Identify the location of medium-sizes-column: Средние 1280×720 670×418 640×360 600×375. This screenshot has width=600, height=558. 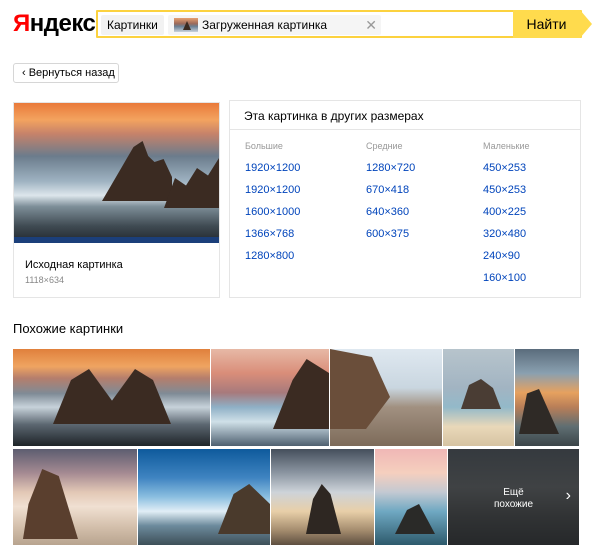
(390, 193).